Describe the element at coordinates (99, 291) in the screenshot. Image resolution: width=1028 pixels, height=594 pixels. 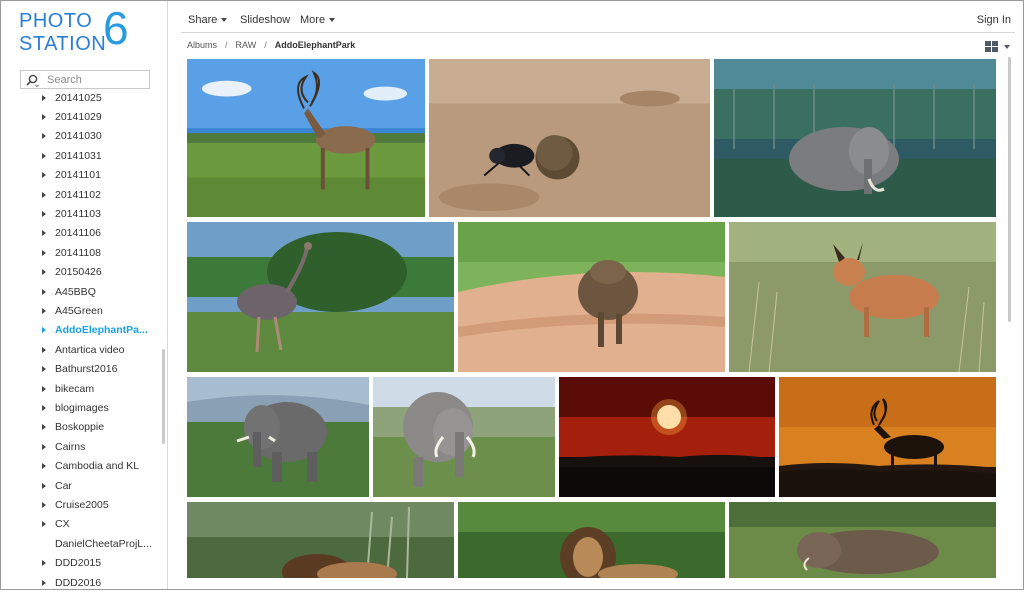
I see `album-tree-item: A45BBQ` at that location.